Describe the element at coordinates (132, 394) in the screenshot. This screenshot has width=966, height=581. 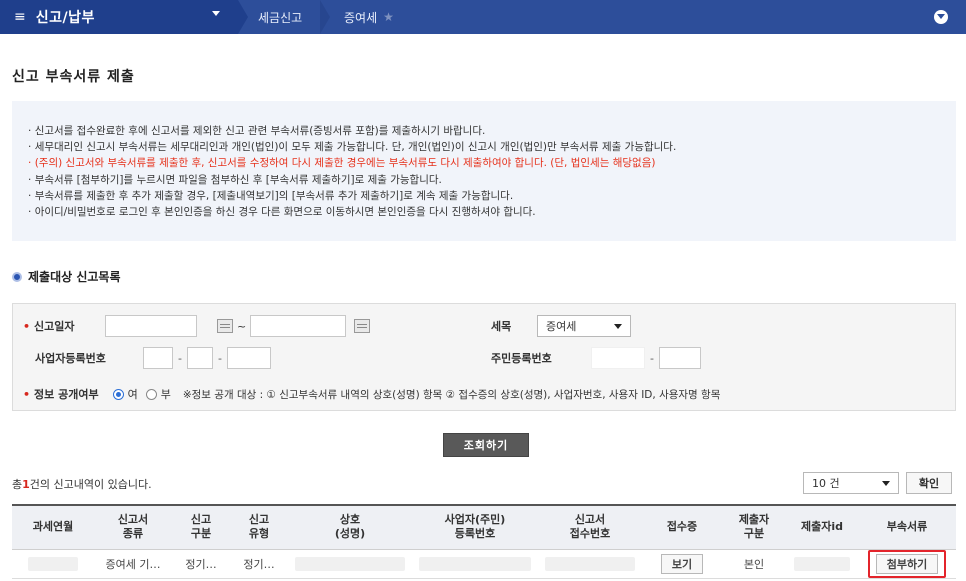
I see `disclosure-yes-label: 여` at that location.